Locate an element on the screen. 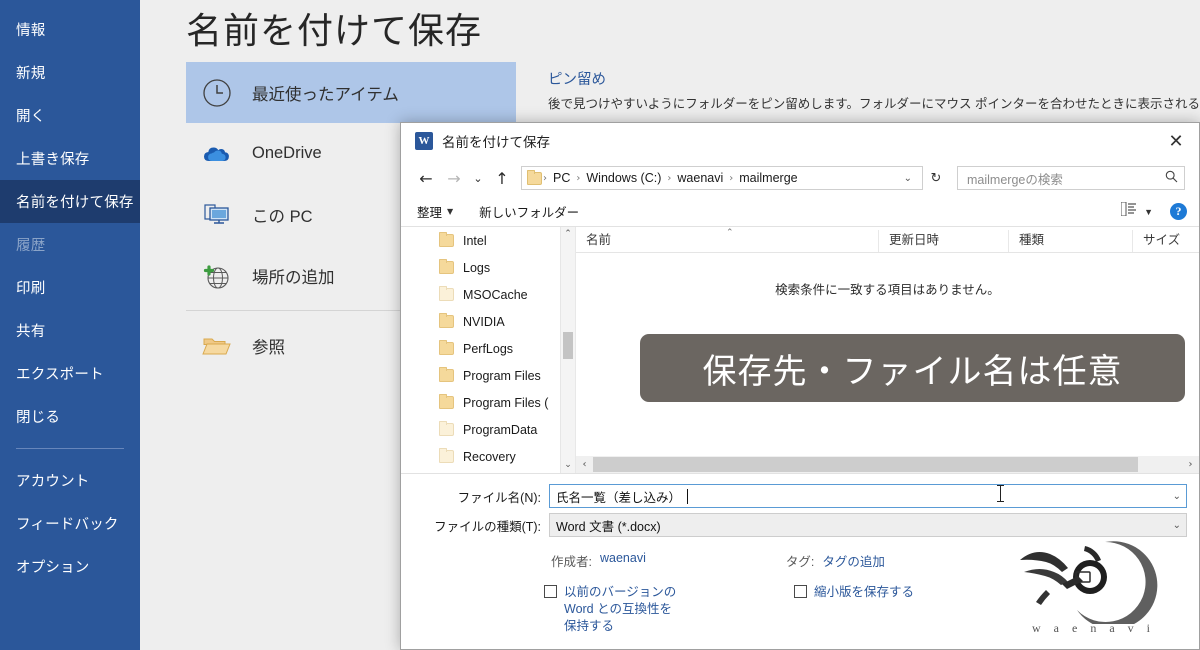 The height and width of the screenshot is (650, 1200). column-label: 更新日時 is located at coordinates (914, 240).